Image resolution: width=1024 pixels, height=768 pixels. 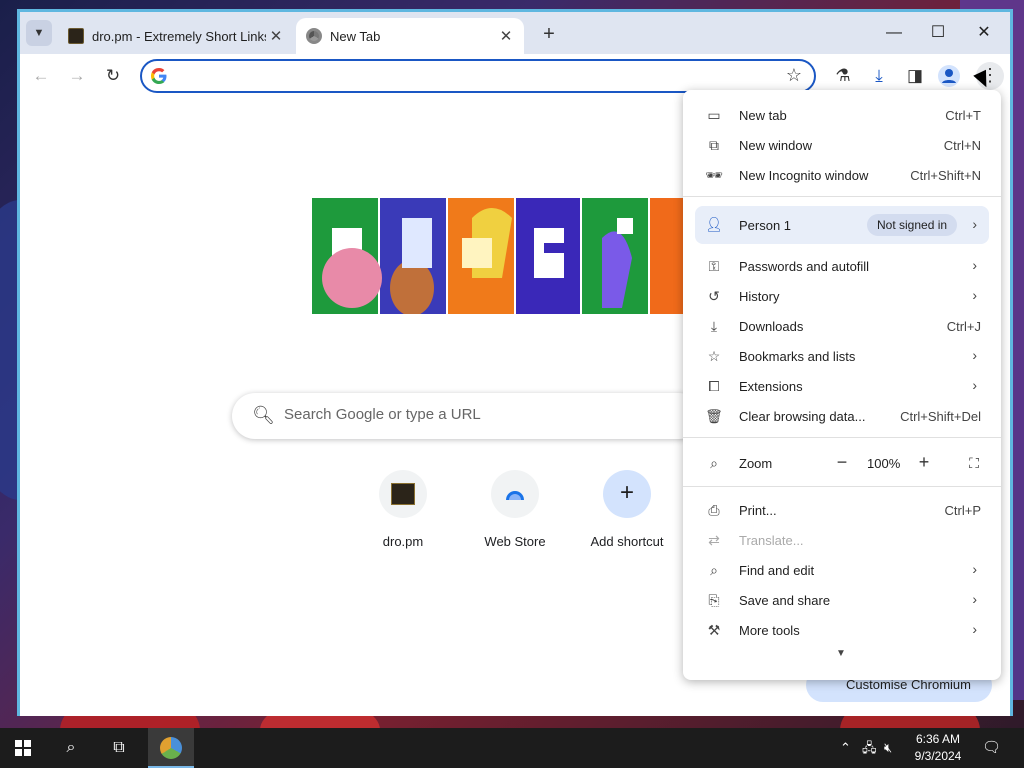 What do you see at coordinates (842, 326) in the screenshot?
I see `menu-item-downloads: ⤓ Downloads Ctrl+J` at bounding box center [842, 326].